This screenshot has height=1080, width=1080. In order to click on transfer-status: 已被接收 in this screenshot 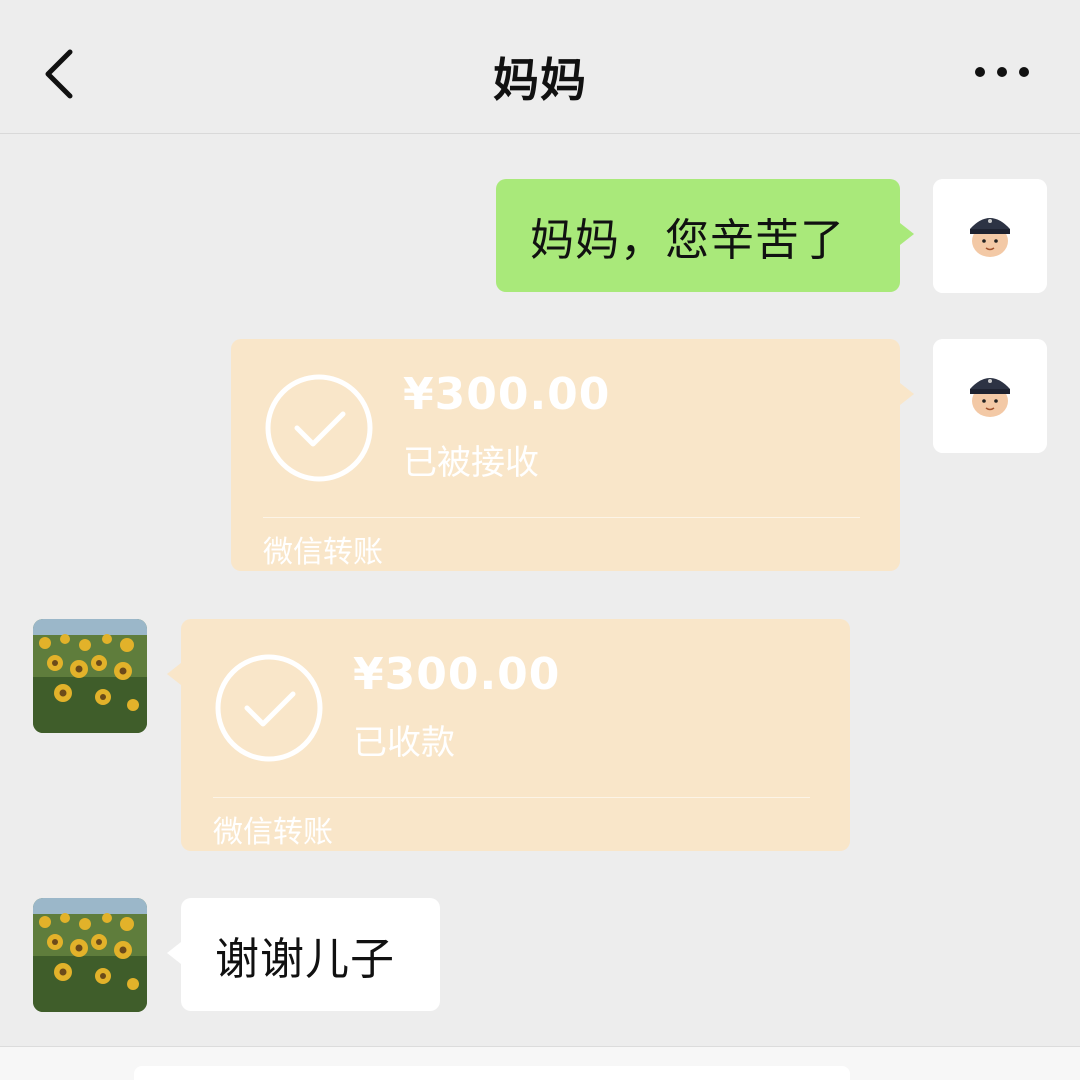, I will do `click(471, 463)`.